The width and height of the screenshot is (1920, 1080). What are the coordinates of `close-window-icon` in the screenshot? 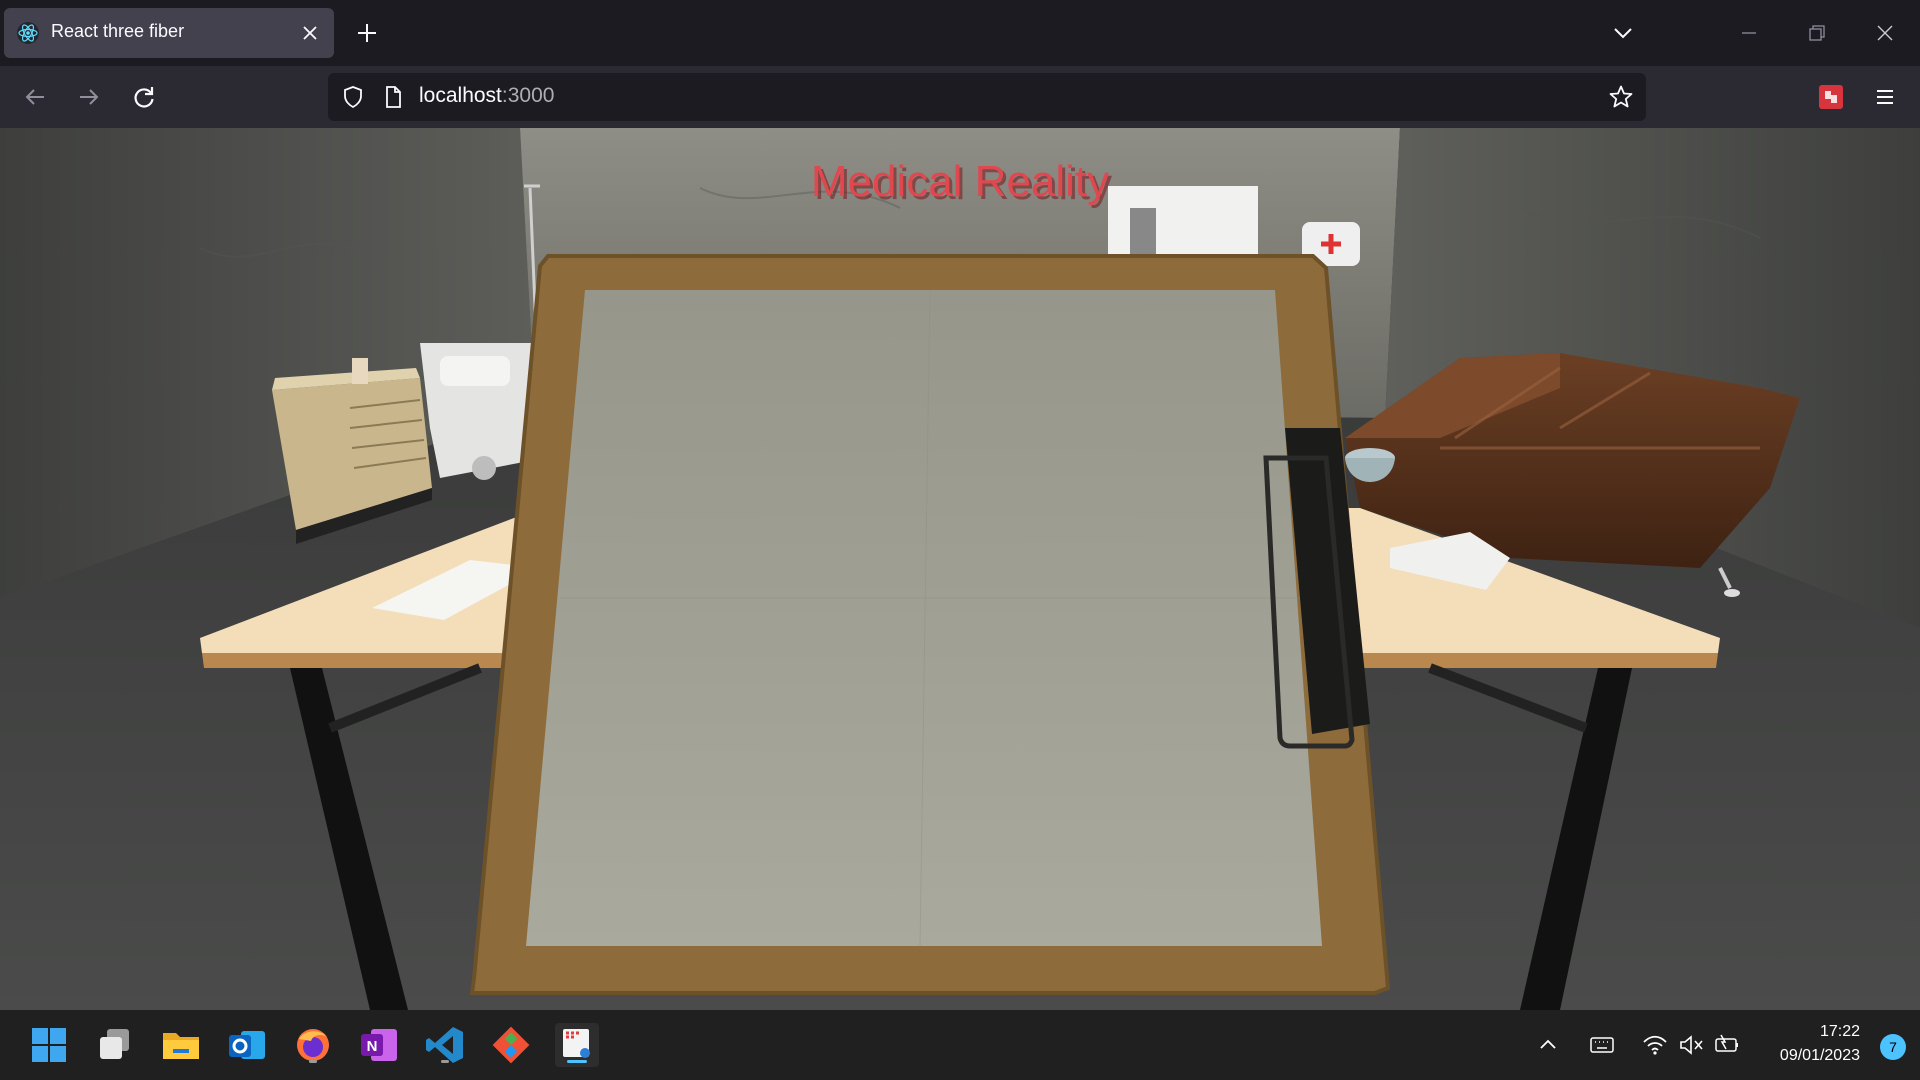 It's located at (1885, 33).